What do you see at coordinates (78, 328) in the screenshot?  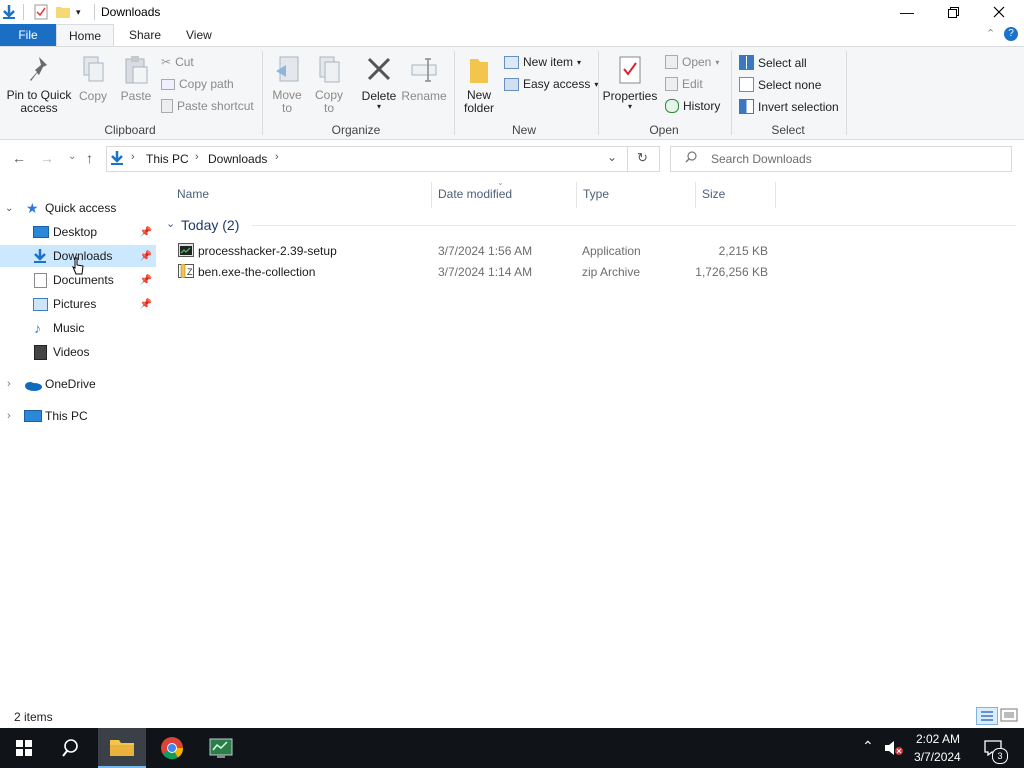 I see `nav-music: ♪ Music` at bounding box center [78, 328].